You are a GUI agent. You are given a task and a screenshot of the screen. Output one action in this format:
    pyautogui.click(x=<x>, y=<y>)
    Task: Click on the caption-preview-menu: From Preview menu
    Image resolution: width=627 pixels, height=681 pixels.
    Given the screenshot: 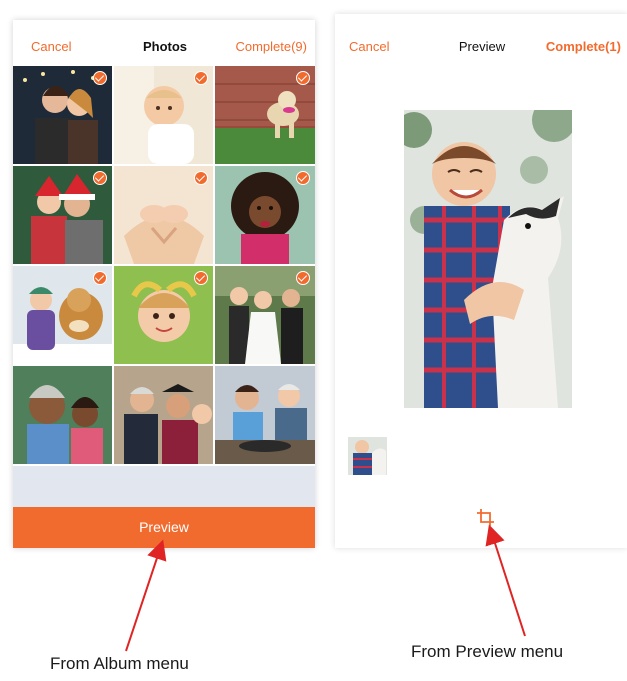 What is the action you would take?
    pyautogui.click(x=487, y=651)
    